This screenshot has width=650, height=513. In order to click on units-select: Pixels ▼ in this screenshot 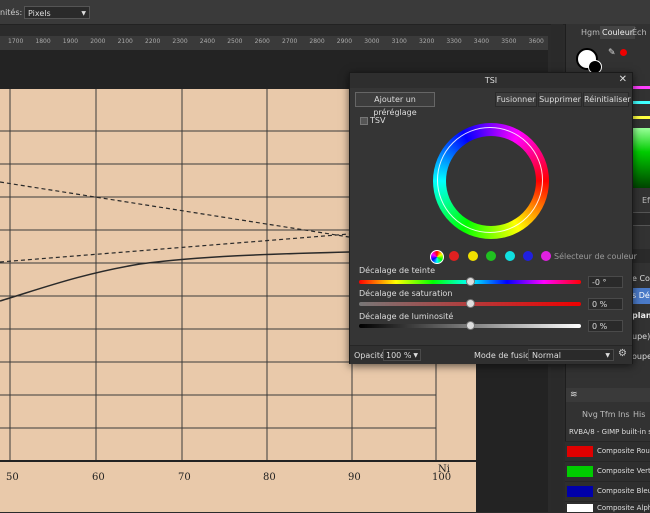, I will do `click(57, 12)`.